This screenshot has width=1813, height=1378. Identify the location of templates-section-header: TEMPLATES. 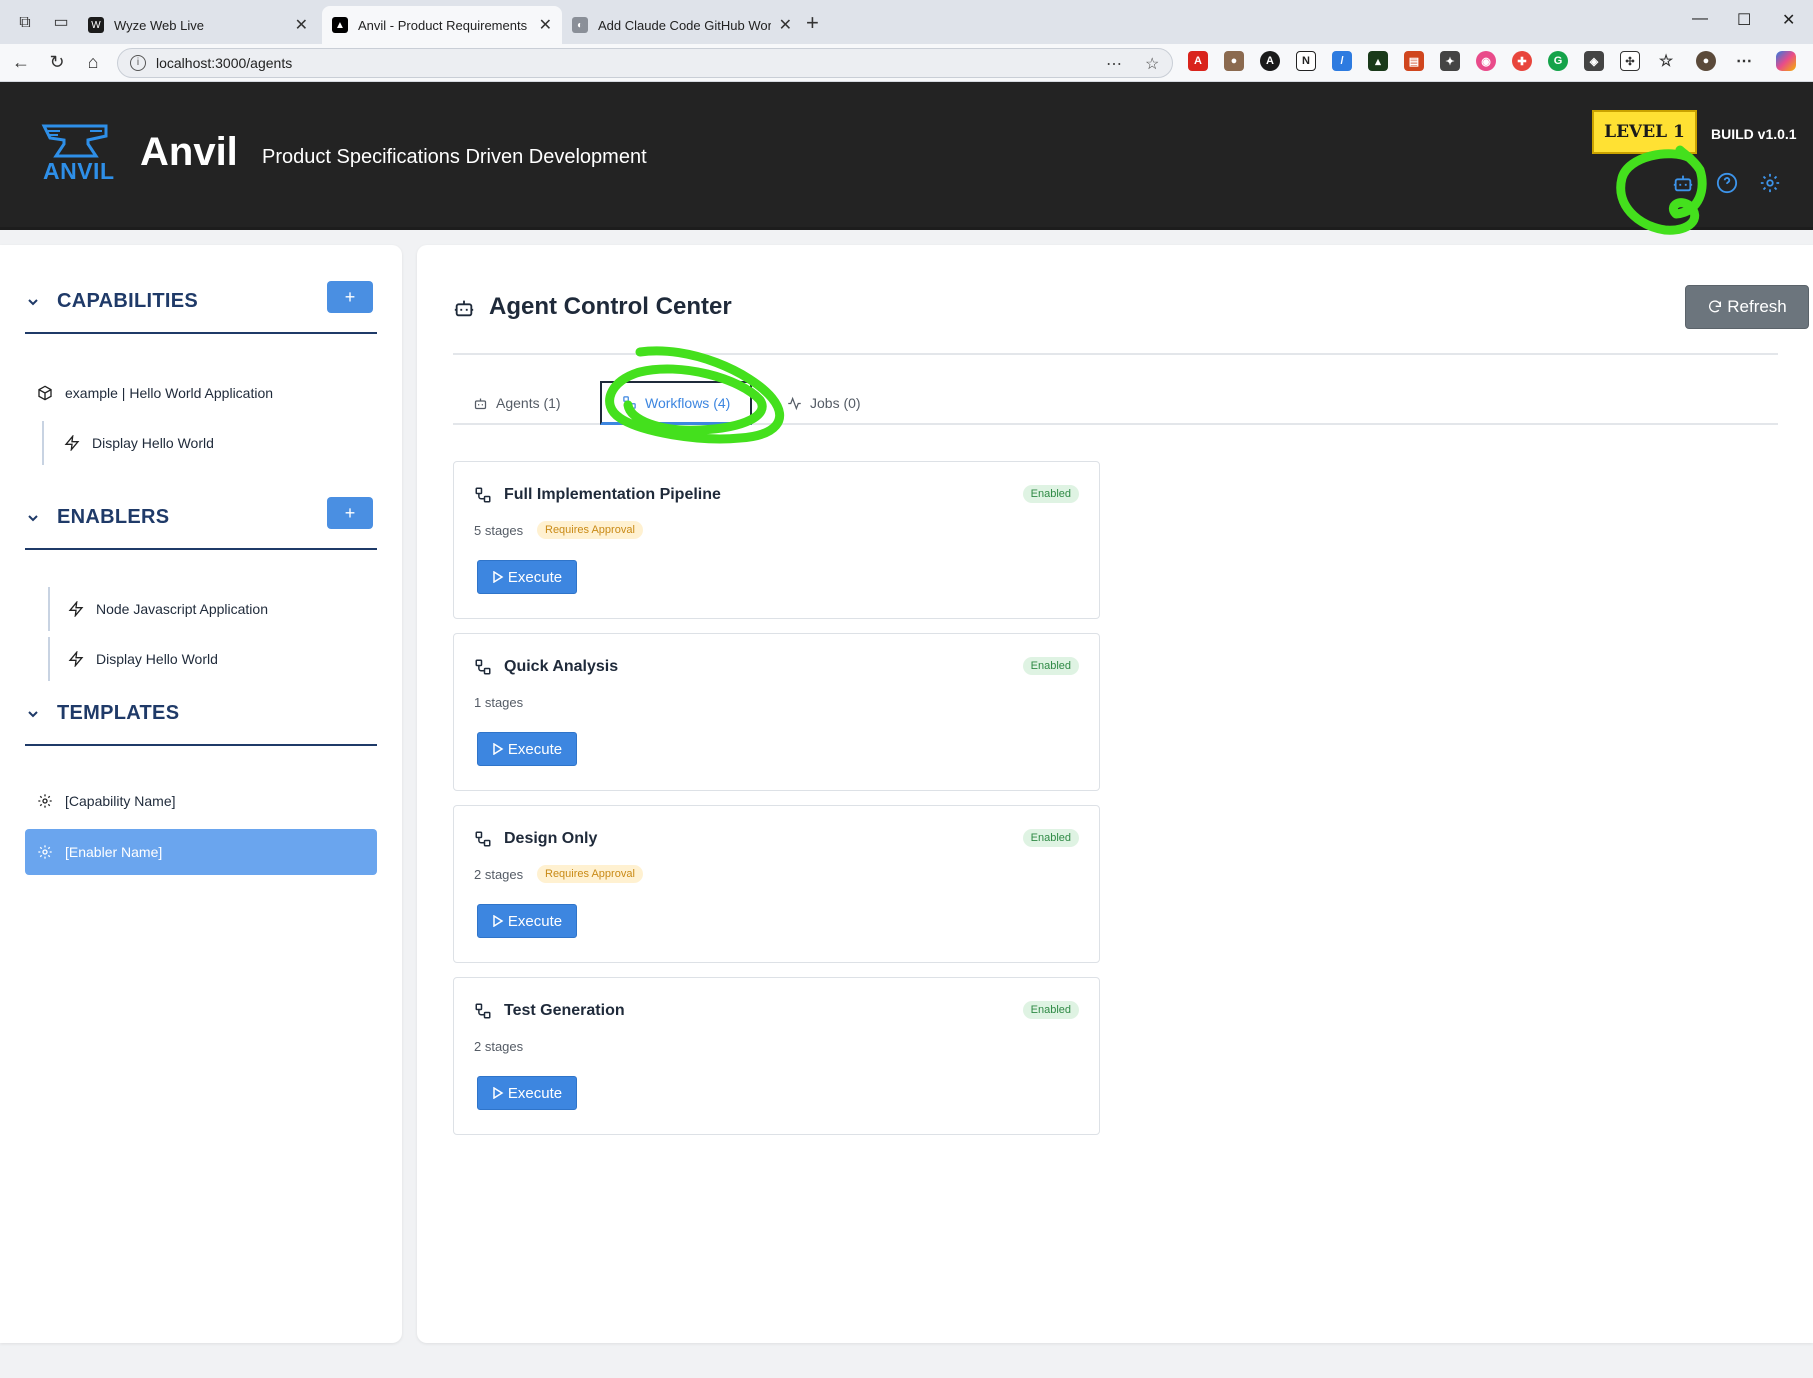
(201, 721).